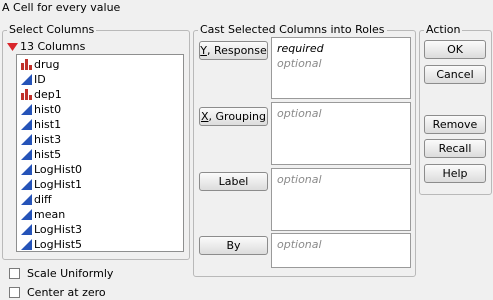 The width and height of the screenshot is (493, 300). Describe the element at coordinates (48, 109) in the screenshot. I see `column-name: hist0` at that location.